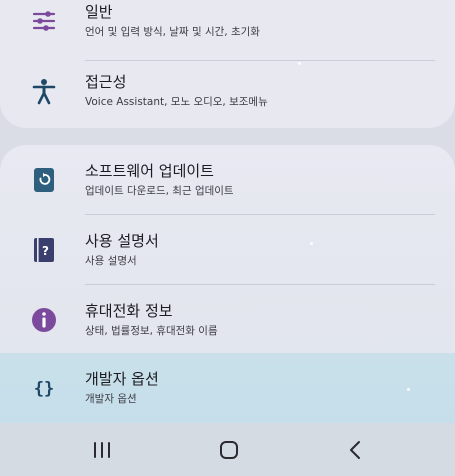 The height and width of the screenshot is (476, 455). I want to click on accessibility-icon, so click(44, 91).